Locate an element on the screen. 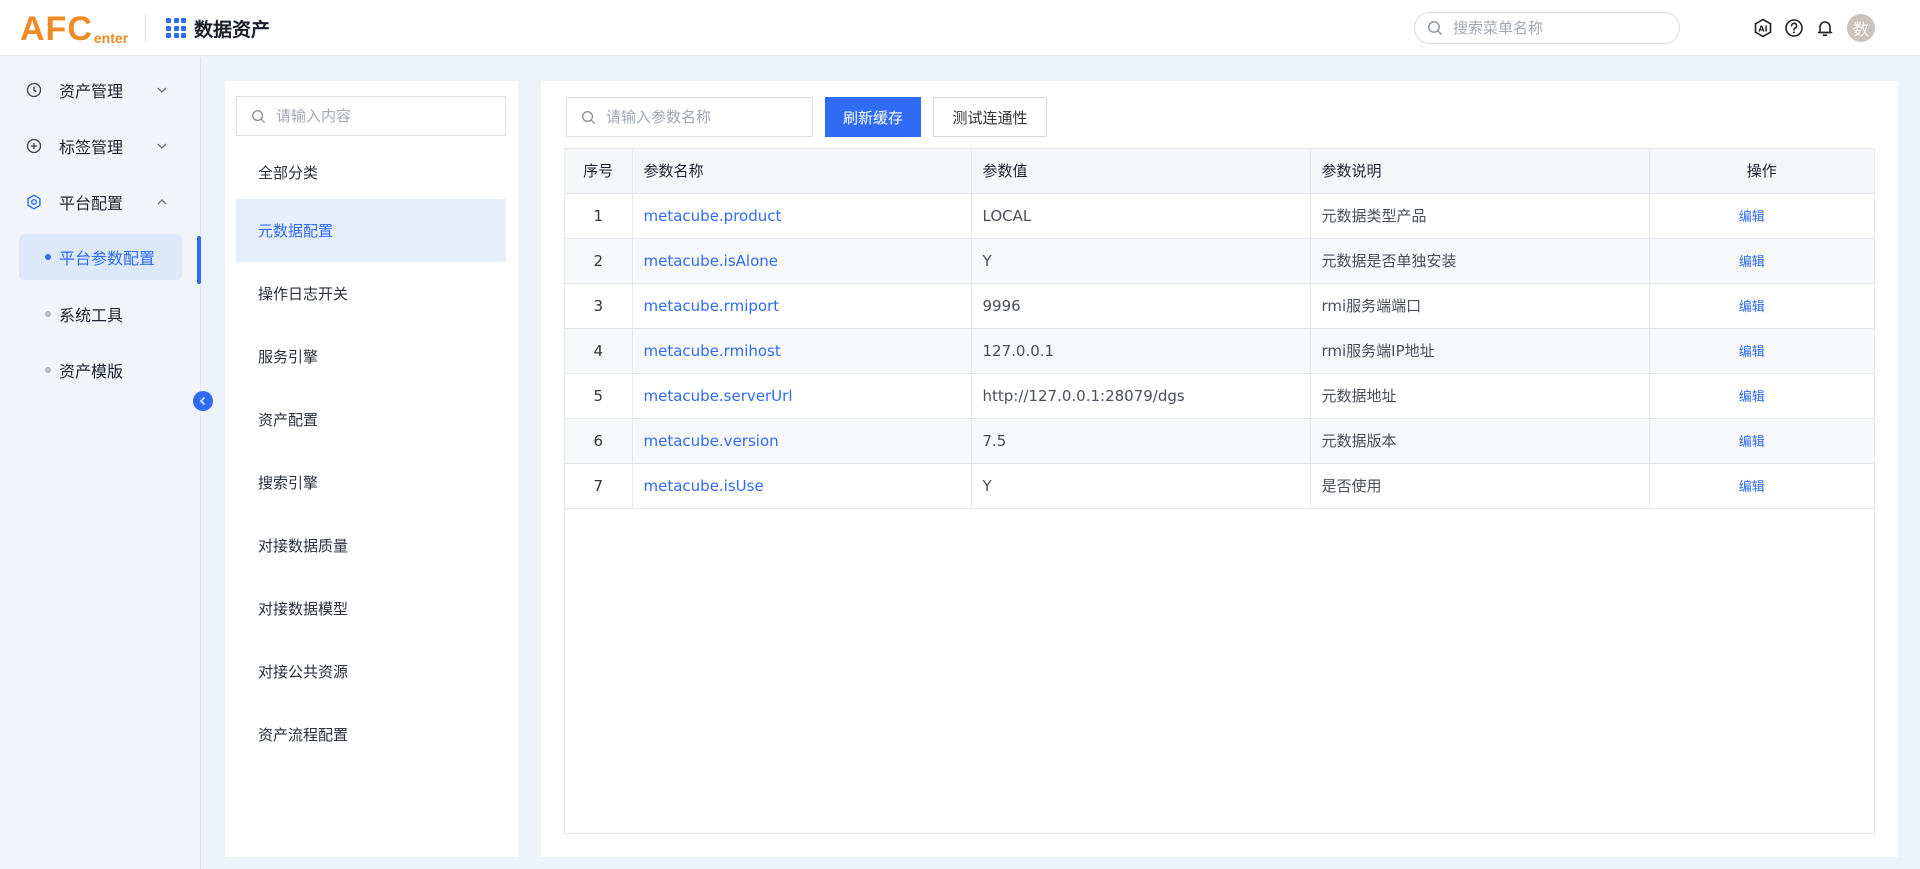 Image resolution: width=1920 pixels, height=869 pixels. param-description: rmi服务端端口 is located at coordinates (1480, 306).